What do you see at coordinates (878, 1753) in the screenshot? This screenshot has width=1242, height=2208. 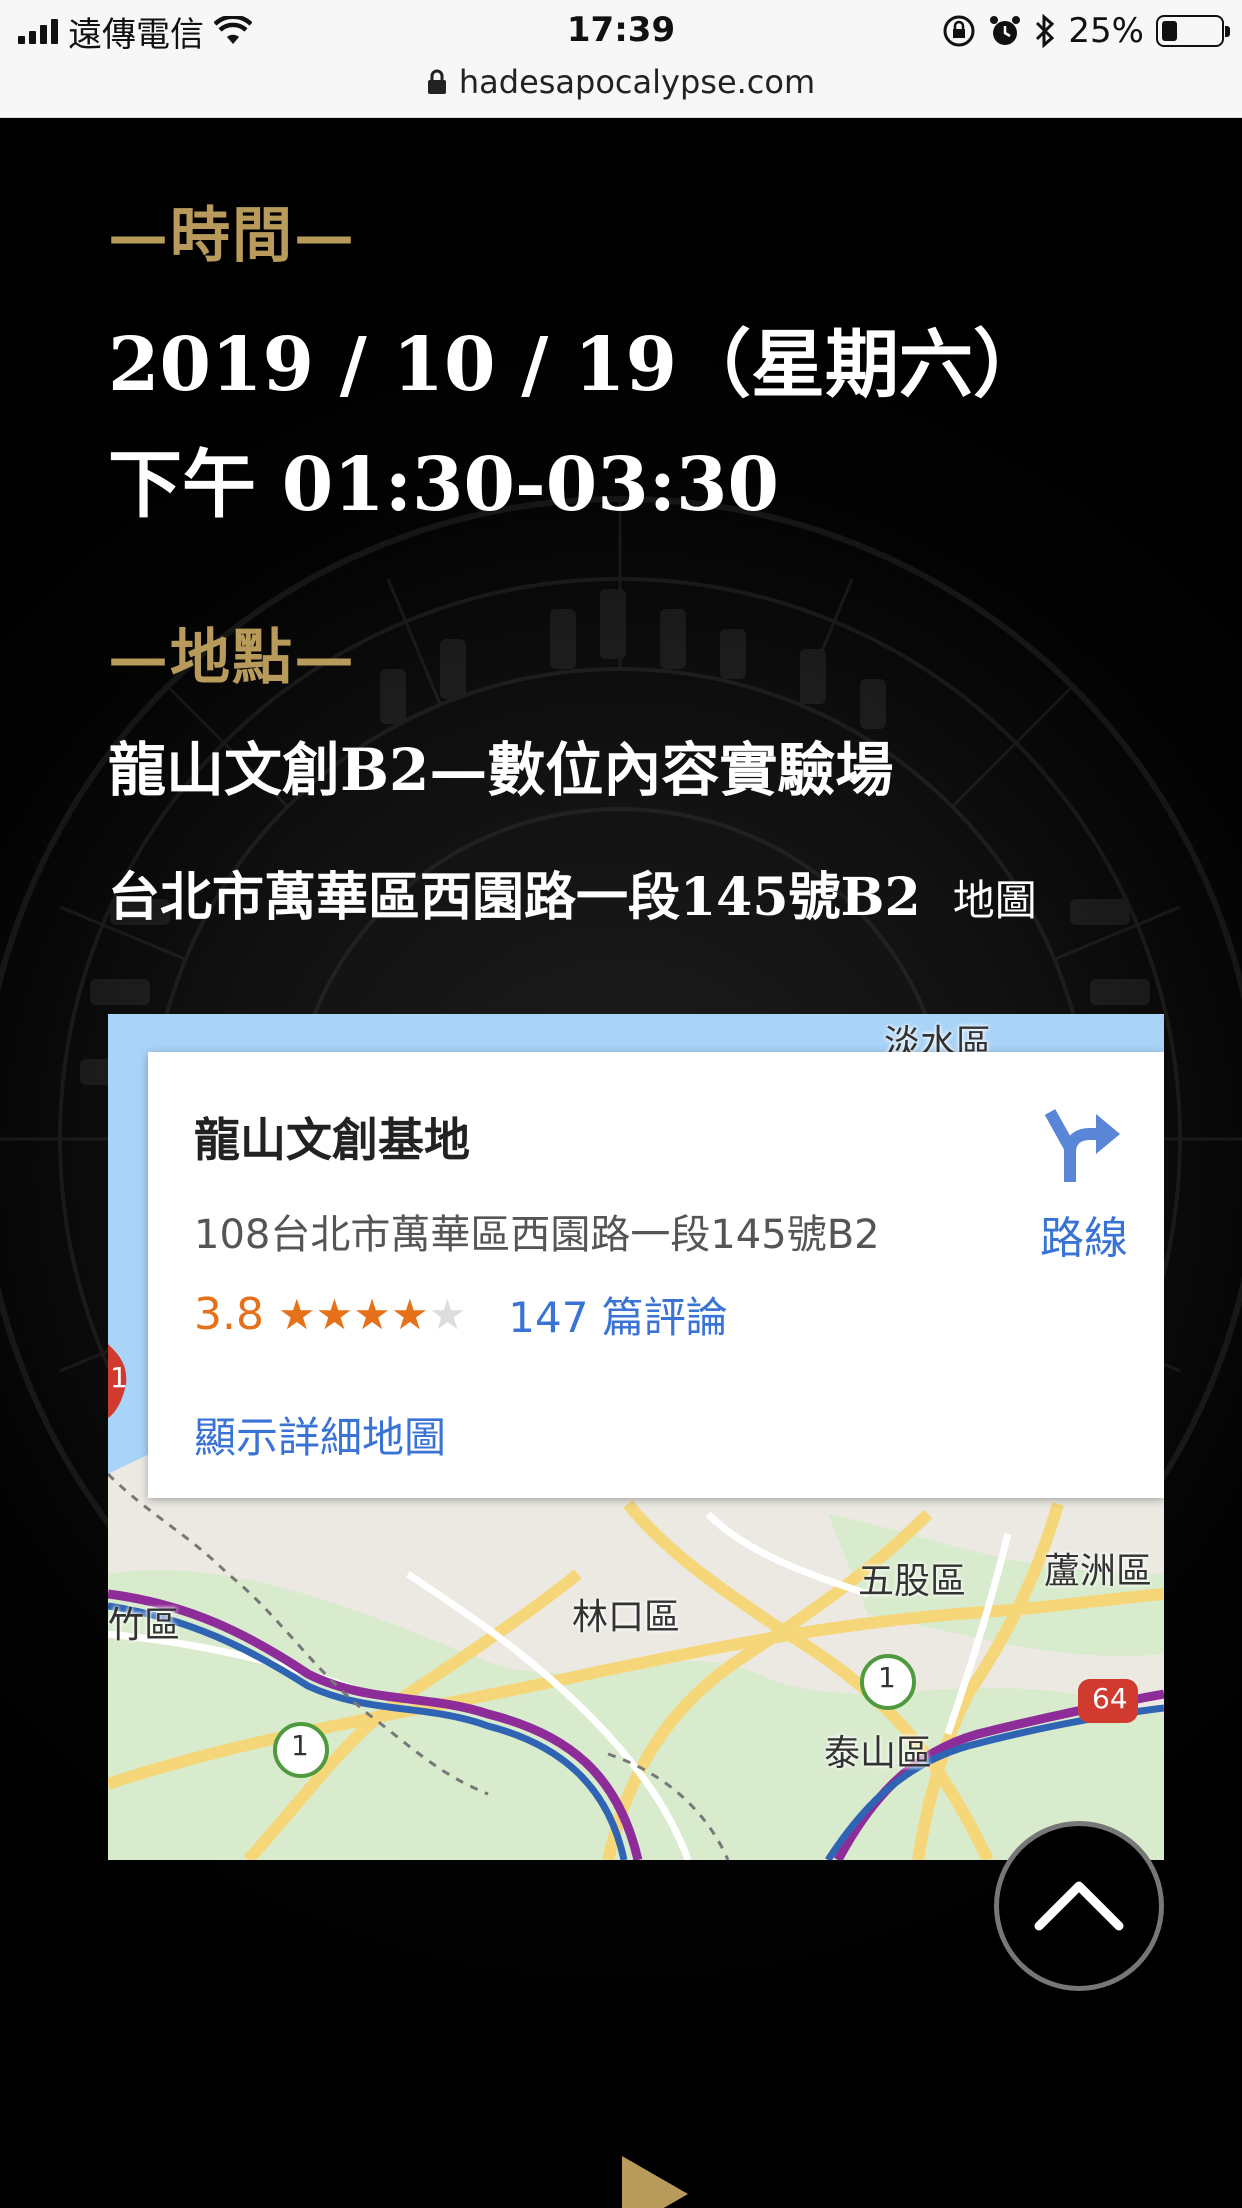 I see `map-label-taishan: 泰山區` at bounding box center [878, 1753].